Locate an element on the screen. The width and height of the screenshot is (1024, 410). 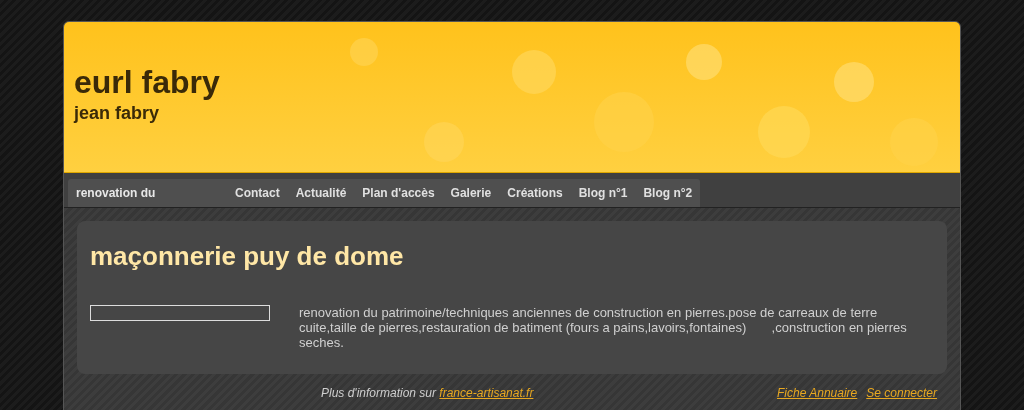
site-link: france-artisanat.fr is located at coordinates (486, 393).